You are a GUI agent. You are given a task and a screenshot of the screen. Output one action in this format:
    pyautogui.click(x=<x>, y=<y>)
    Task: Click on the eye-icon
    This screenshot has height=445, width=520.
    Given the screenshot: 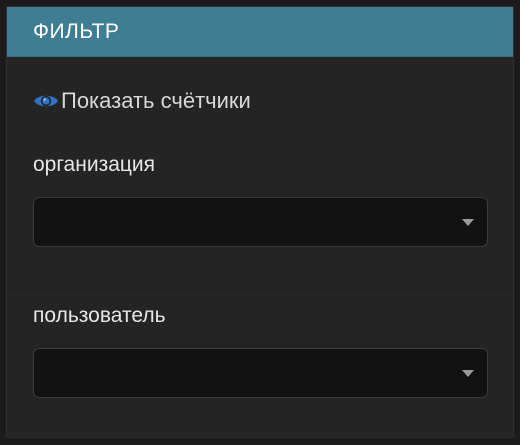 What is the action you would take?
    pyautogui.click(x=46, y=101)
    